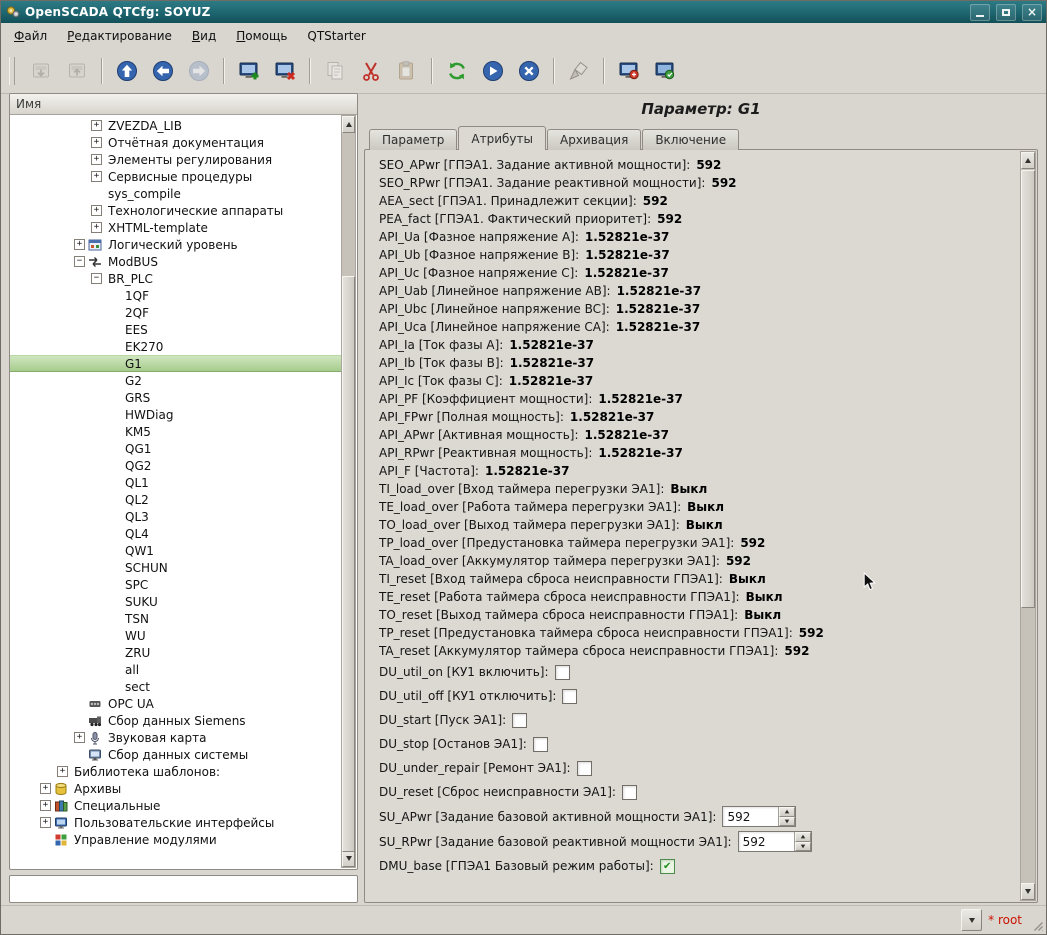  What do you see at coordinates (407, 71) in the screenshot?
I see `paste-item-button` at bounding box center [407, 71].